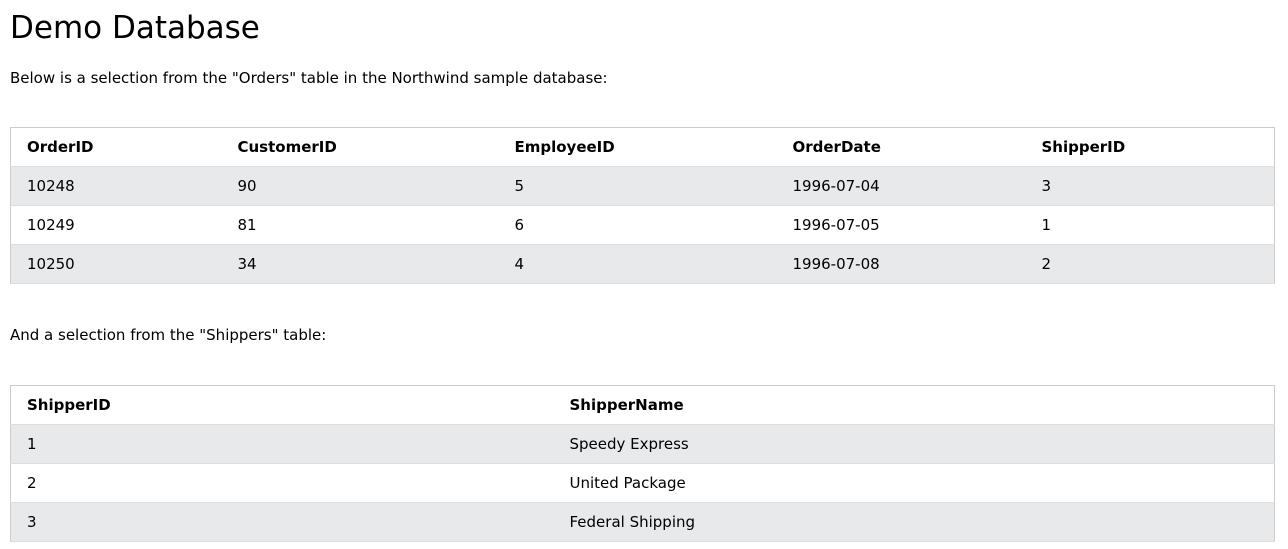 Image resolution: width=1288 pixels, height=549 pixels. Describe the element at coordinates (901, 147) in the screenshot. I see `column-header: OrderDate` at that location.